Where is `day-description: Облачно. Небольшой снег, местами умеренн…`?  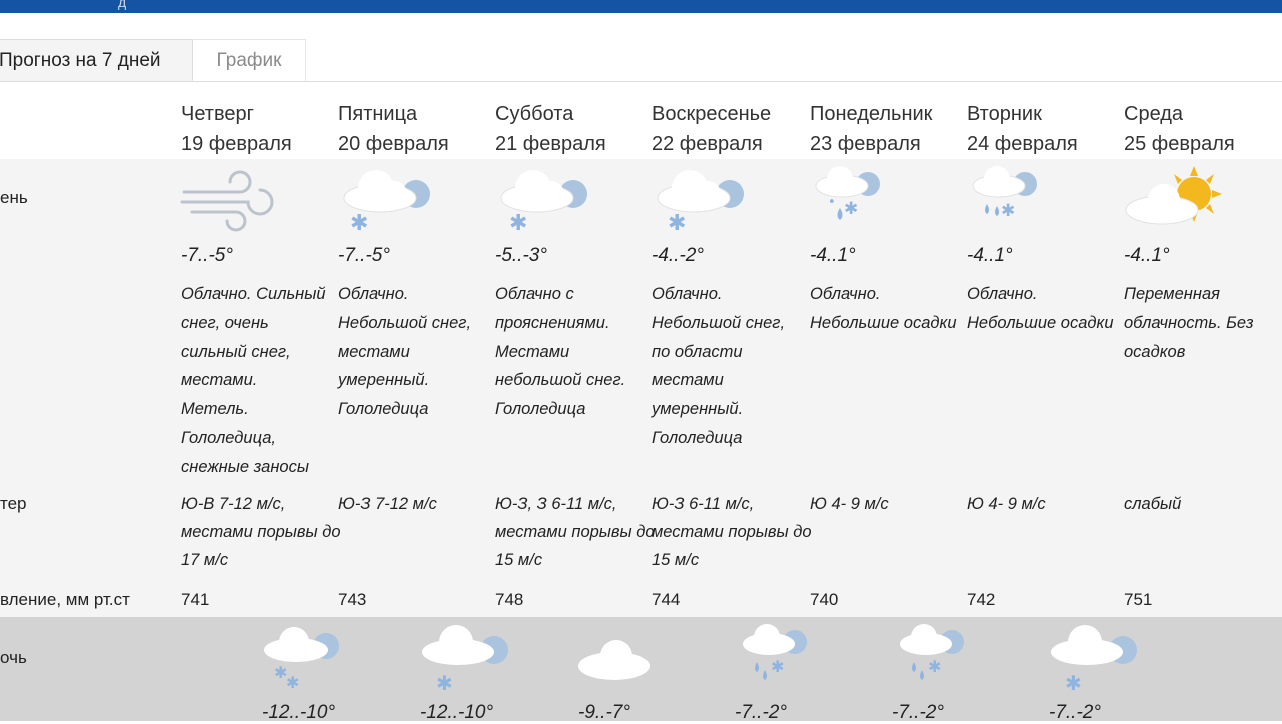
day-description: Облачно. Небольшой снег, местами умеренн… is located at coordinates (405, 352).